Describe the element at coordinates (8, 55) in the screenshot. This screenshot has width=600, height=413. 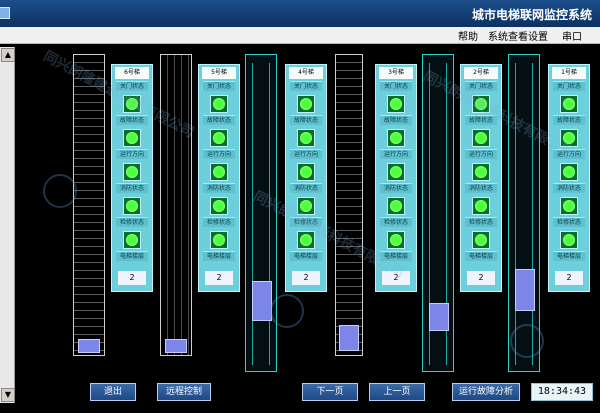
I see `scroll-up-icon: ▲` at that location.